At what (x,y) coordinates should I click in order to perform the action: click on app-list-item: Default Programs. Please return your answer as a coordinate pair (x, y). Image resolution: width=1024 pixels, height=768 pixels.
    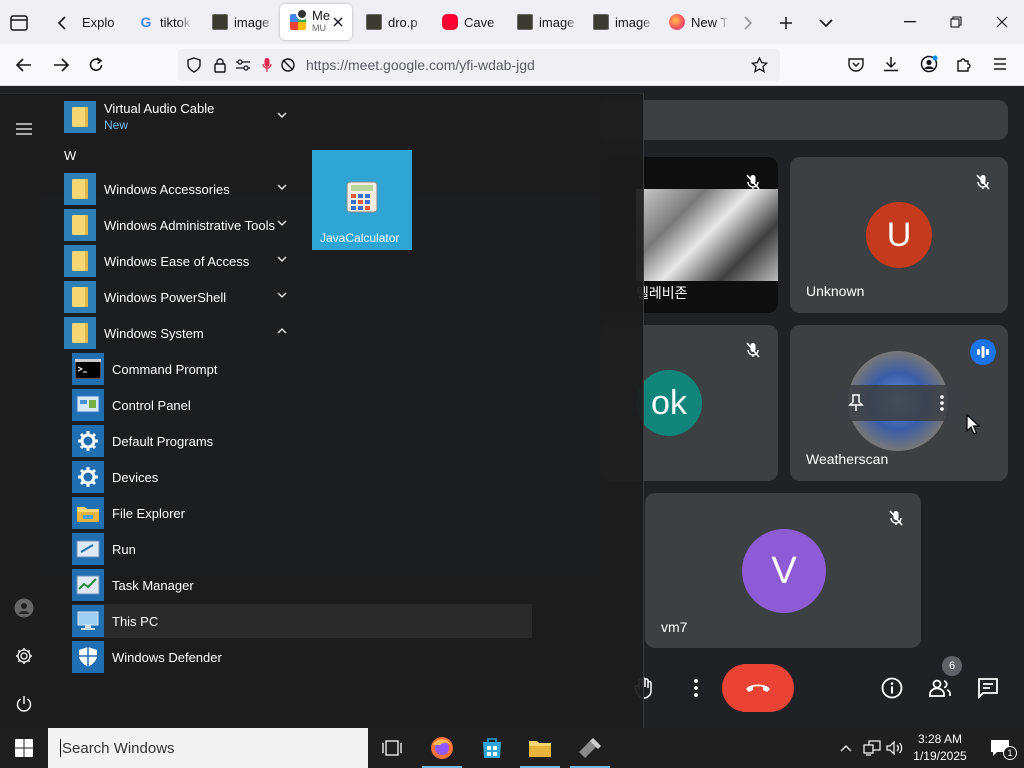
    Looking at the image, I should click on (187, 441).